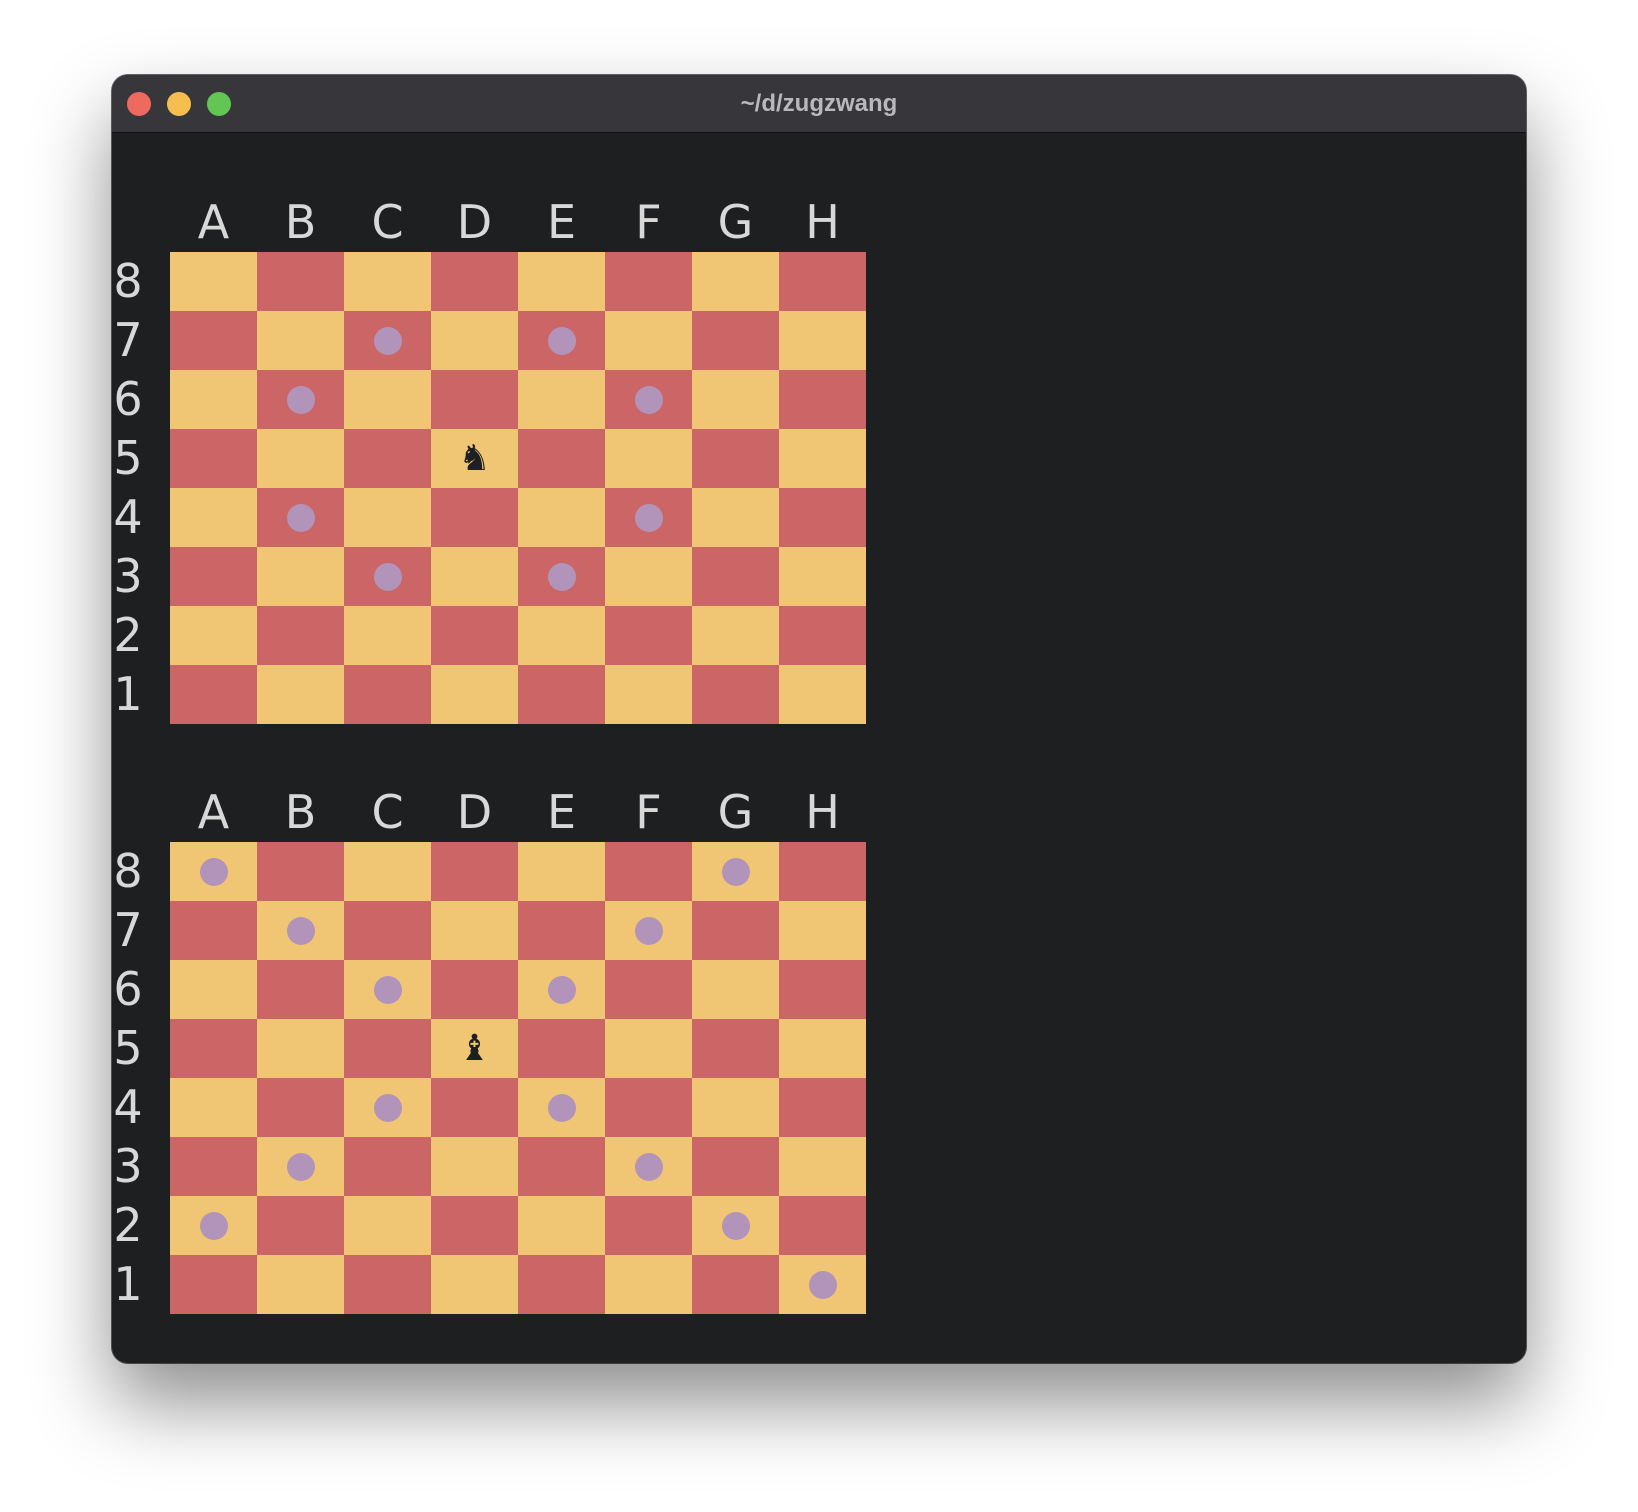 The width and height of the screenshot is (1638, 1512). I want to click on square-g7, so click(735, 930).